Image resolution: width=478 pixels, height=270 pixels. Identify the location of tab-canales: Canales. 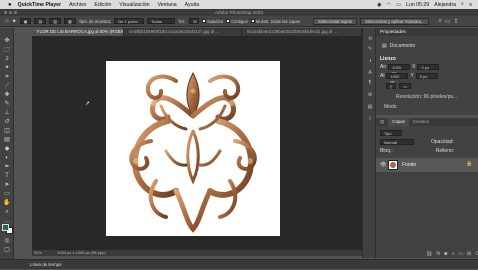
(421, 122).